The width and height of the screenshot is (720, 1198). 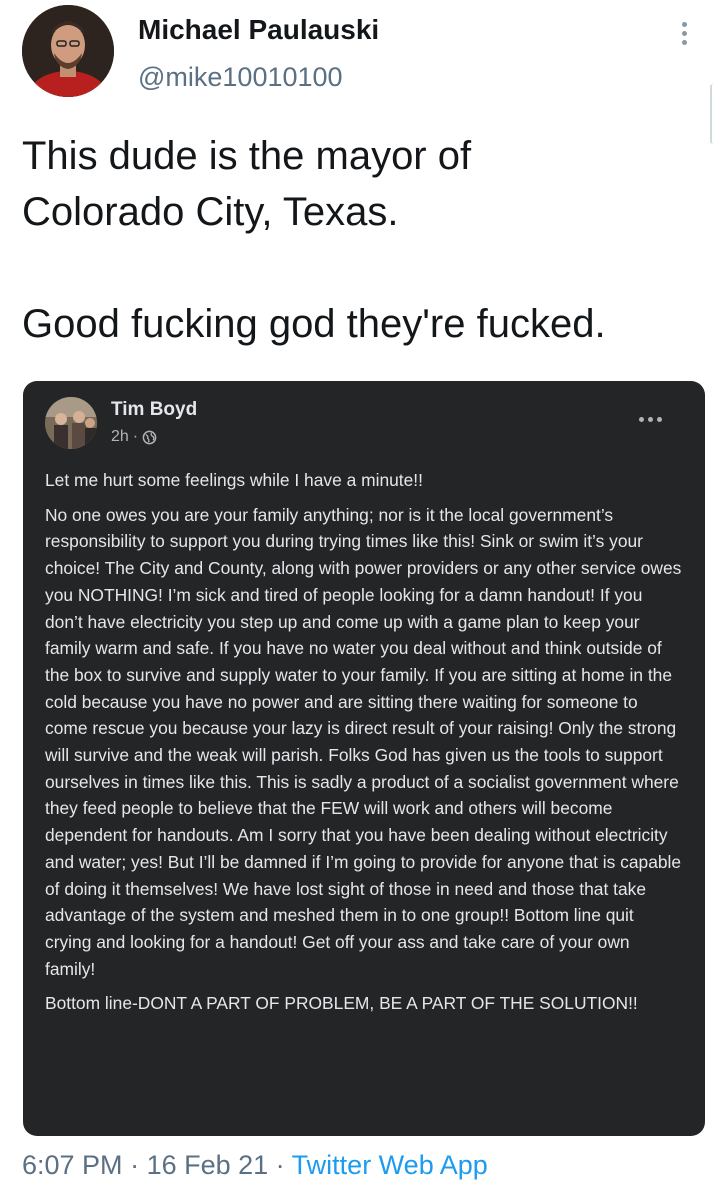 What do you see at coordinates (120, 437) in the screenshot?
I see `fb-post-time: 2h` at bounding box center [120, 437].